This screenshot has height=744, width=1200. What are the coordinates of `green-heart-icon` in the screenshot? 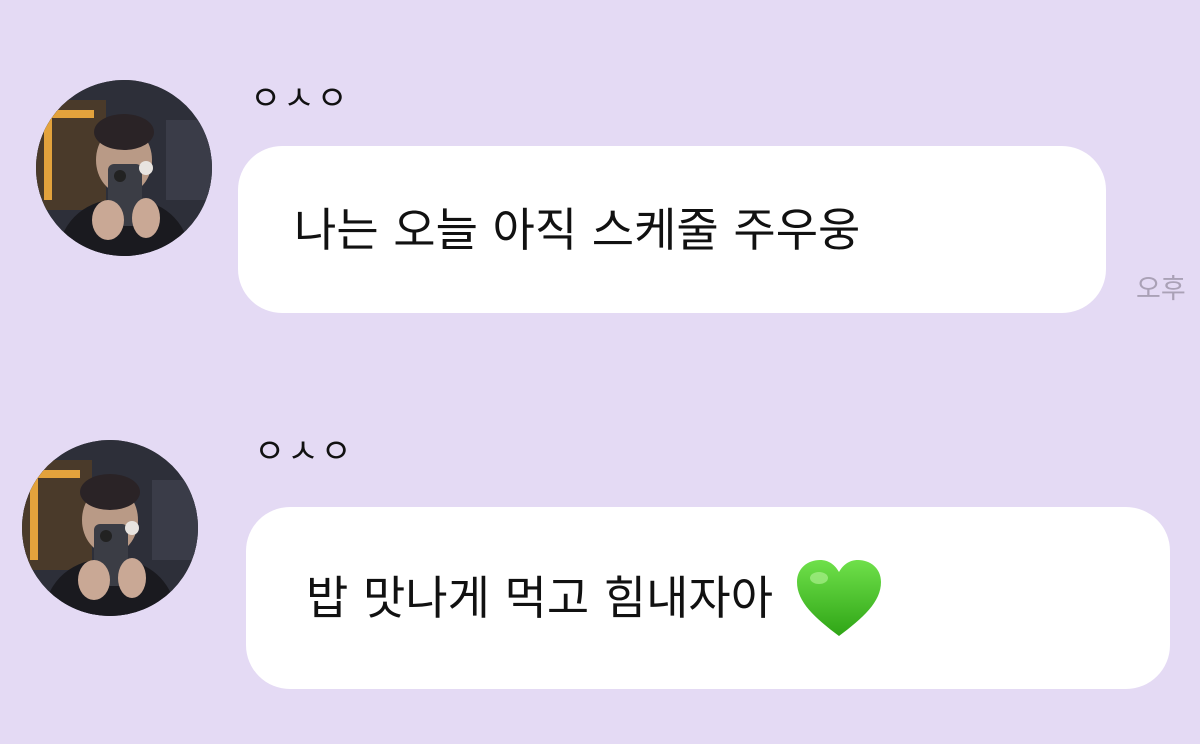 It's located at (839, 598).